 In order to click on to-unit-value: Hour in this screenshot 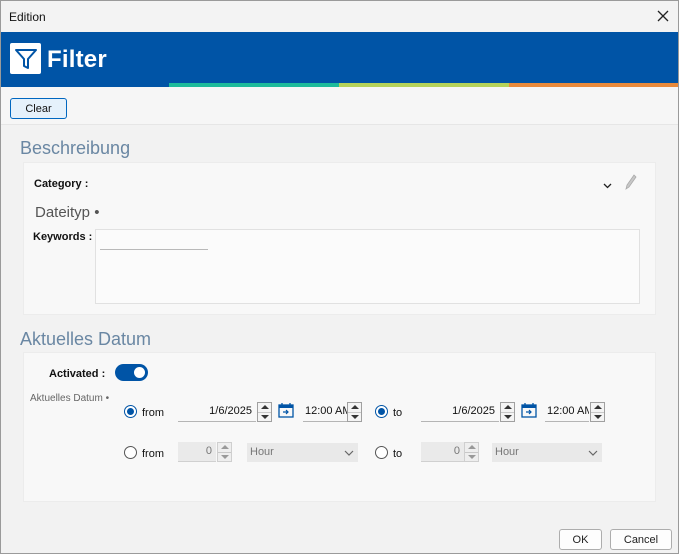, I will do `click(507, 452)`.